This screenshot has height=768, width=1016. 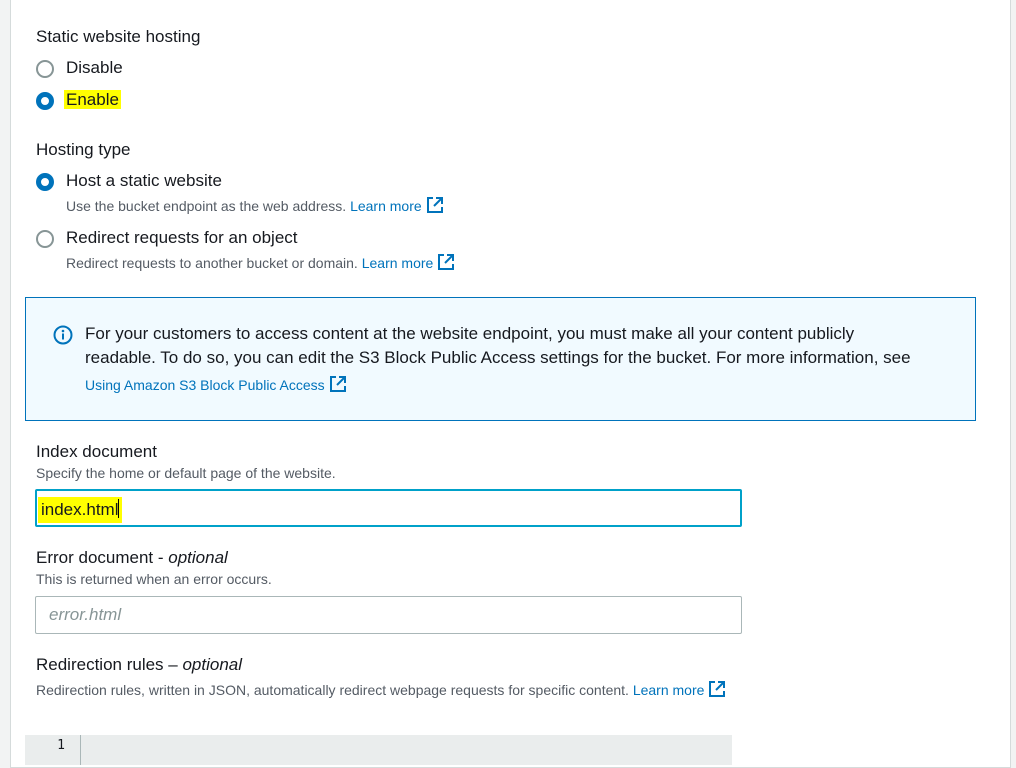 What do you see at coordinates (102, 557) in the screenshot?
I see `error-document-label-text: Error document -` at bounding box center [102, 557].